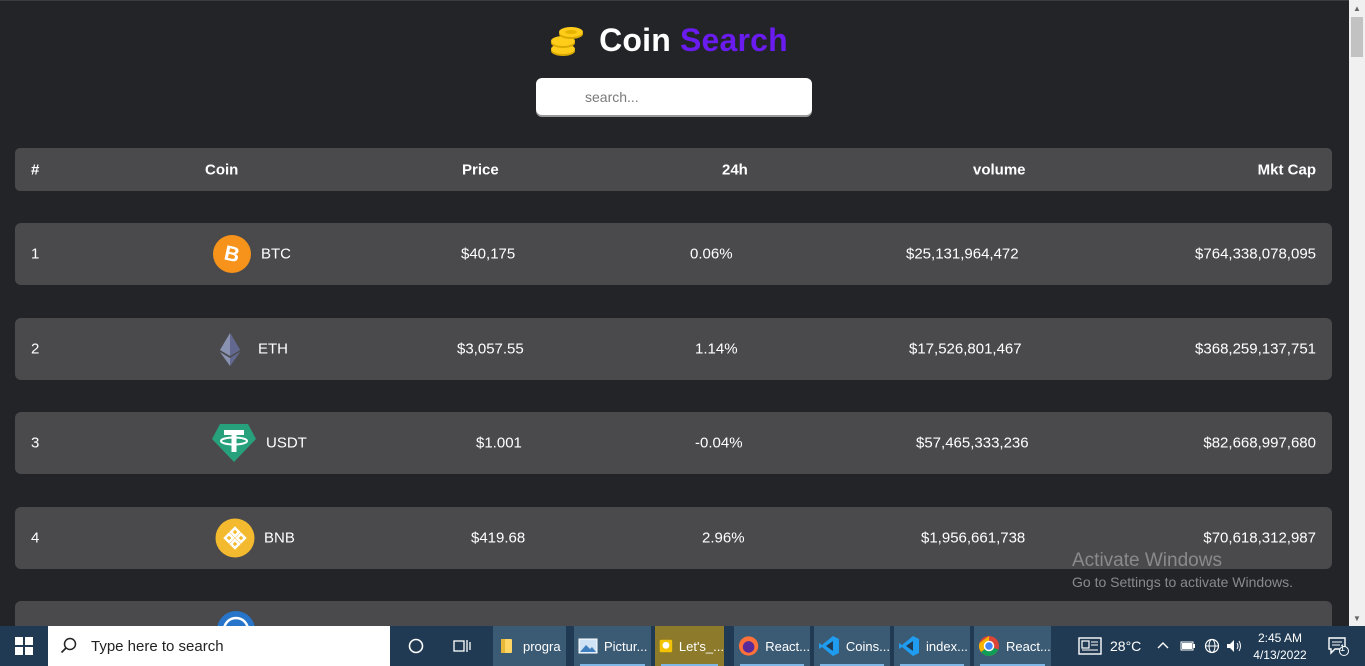  I want to click on weather-widget: 28°C, so click(1109, 646).